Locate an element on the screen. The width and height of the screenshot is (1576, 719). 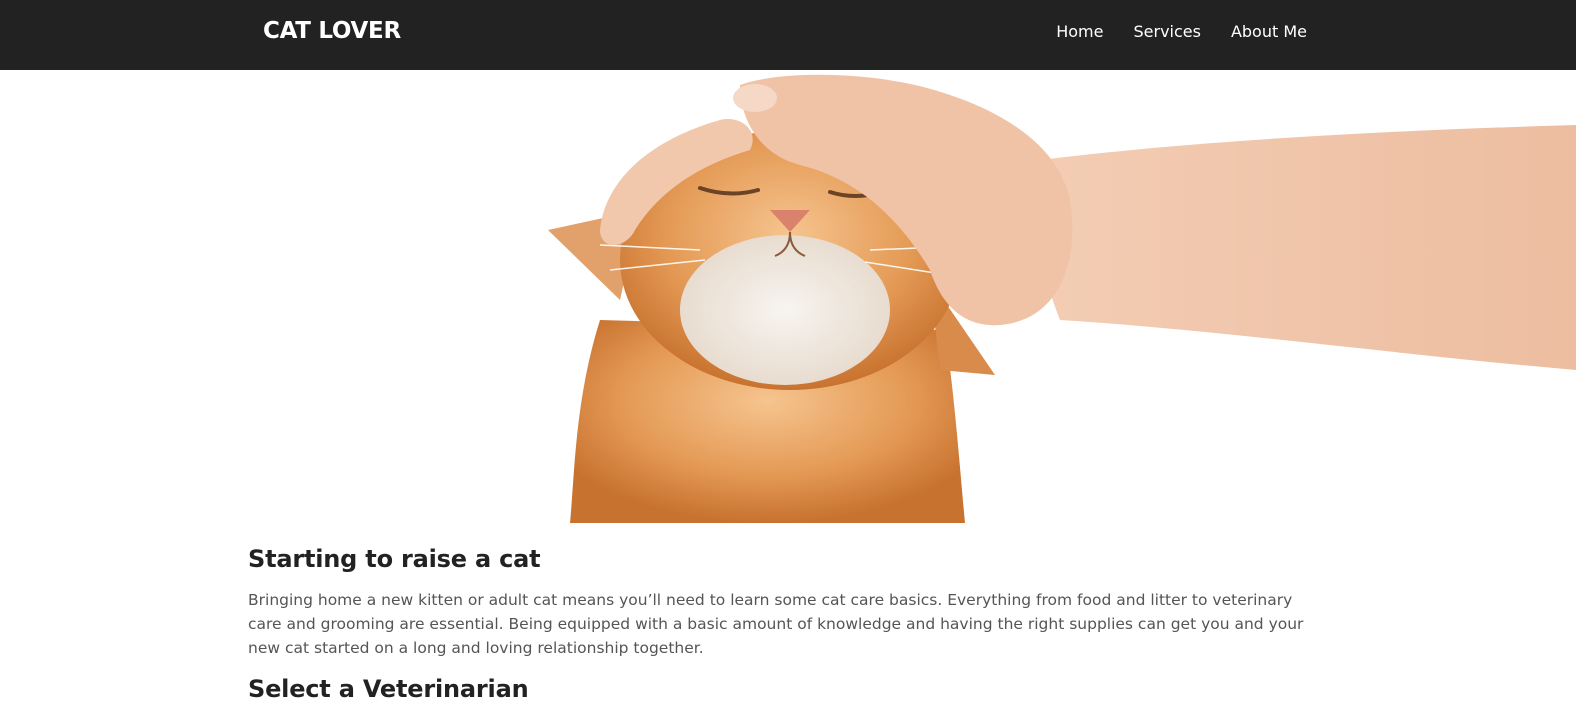
brand-logo-link: CAT LOVER is located at coordinates (332, 31).